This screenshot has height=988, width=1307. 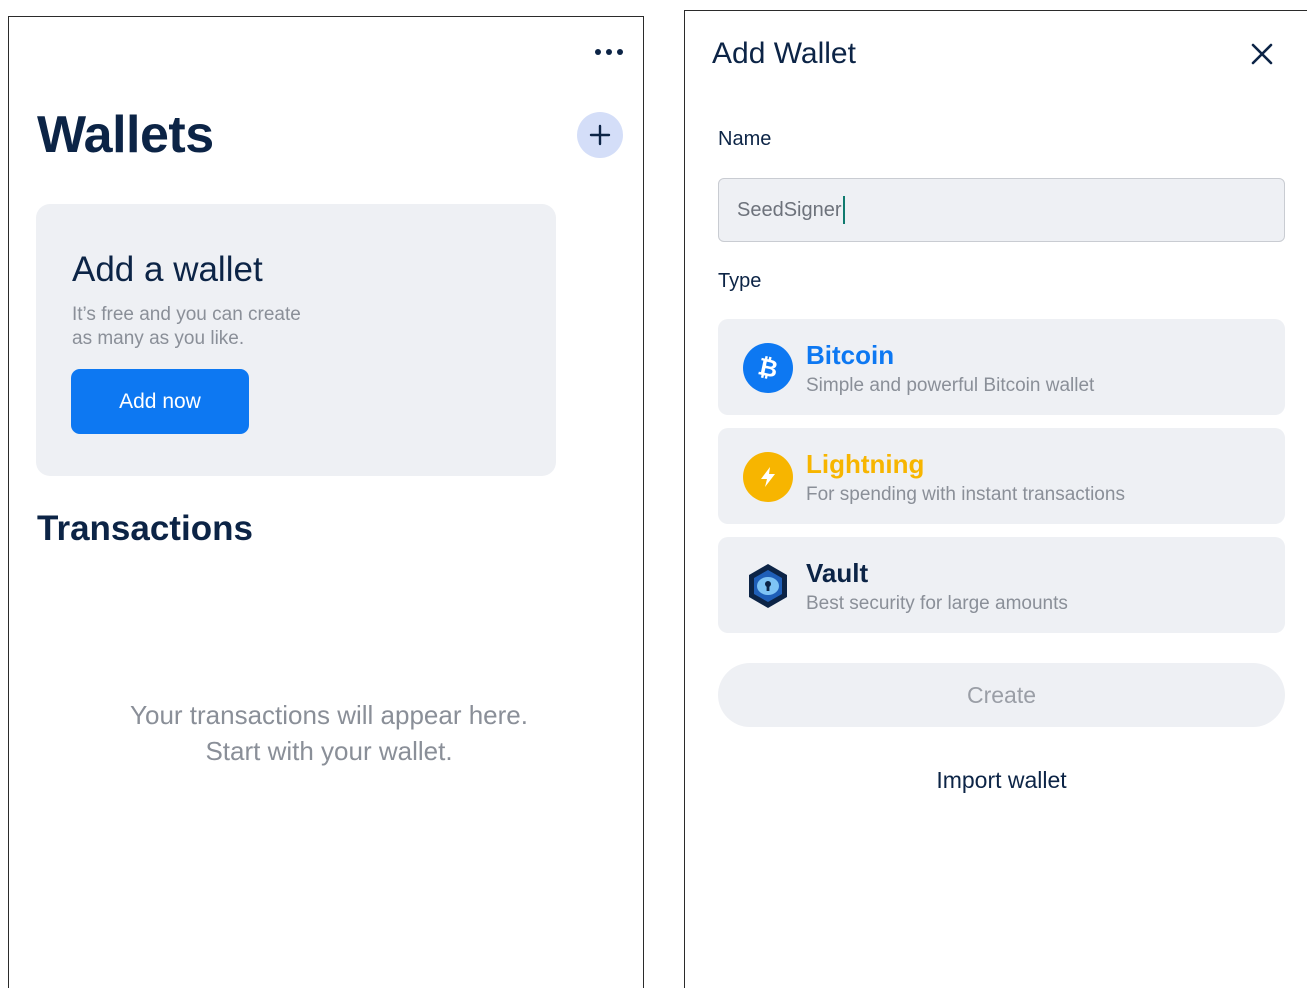 I want to click on subtitle-line: as many as you like., so click(x=158, y=338).